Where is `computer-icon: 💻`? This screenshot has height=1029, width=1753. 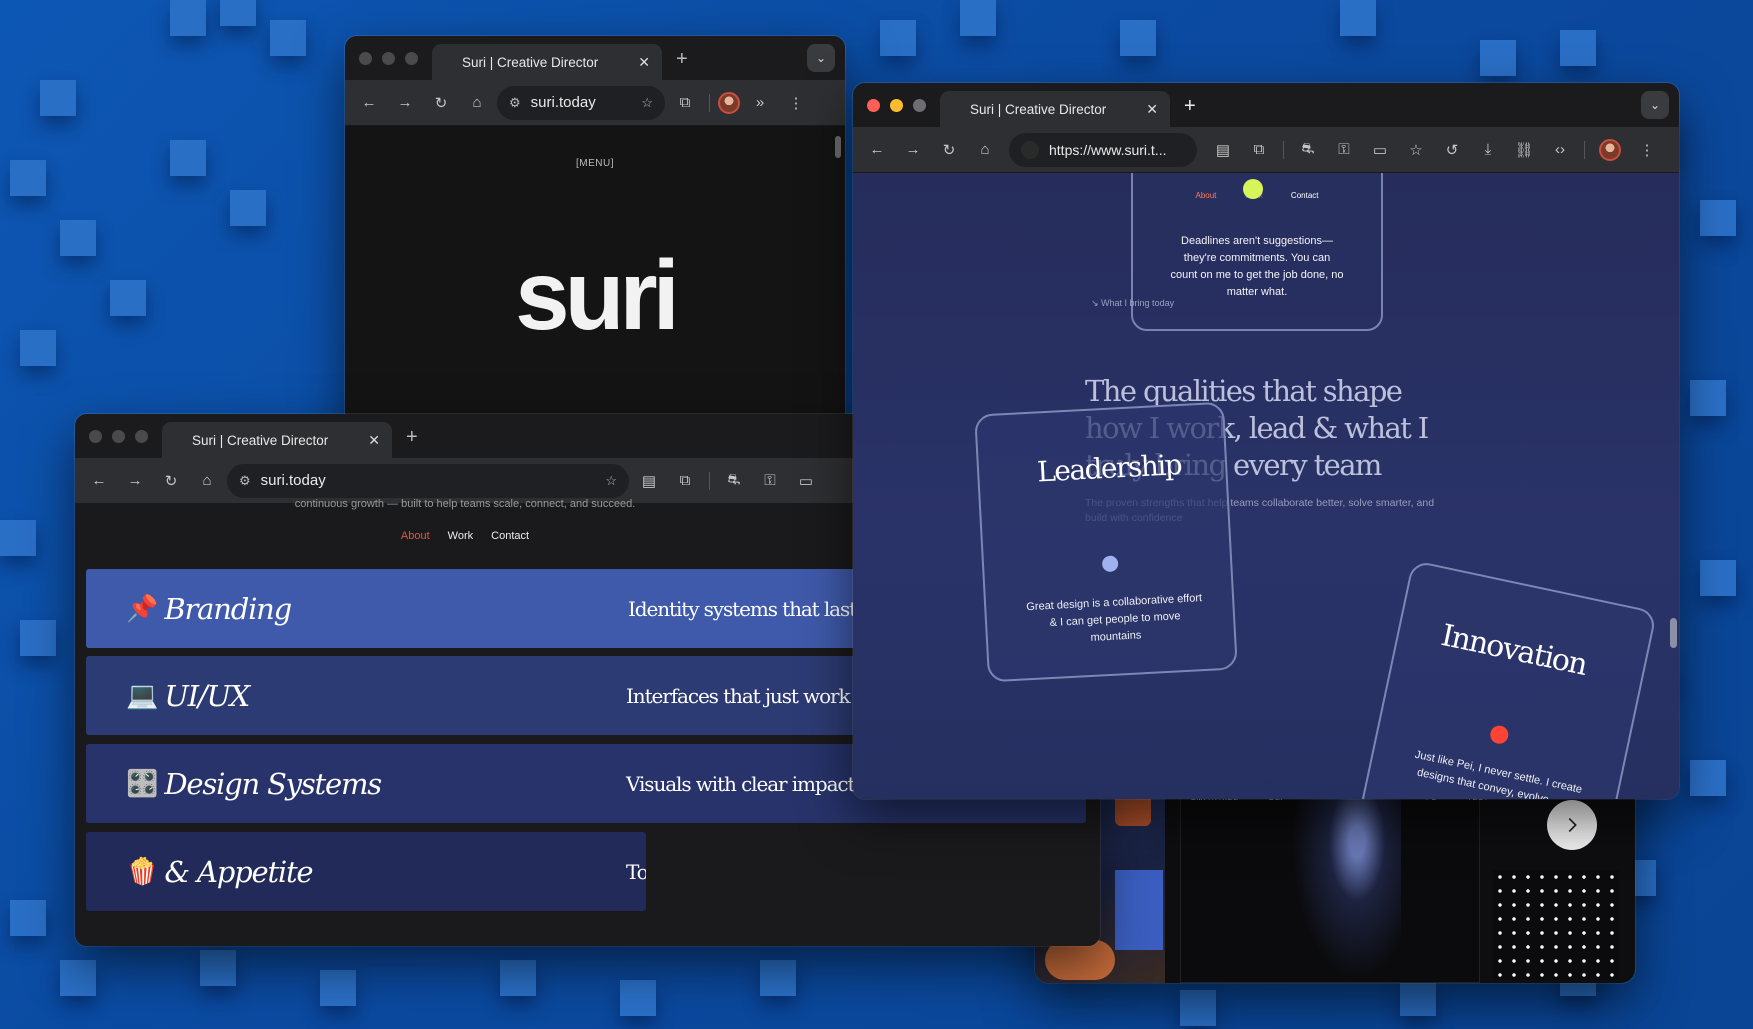 computer-icon: 💻 is located at coordinates (142, 695).